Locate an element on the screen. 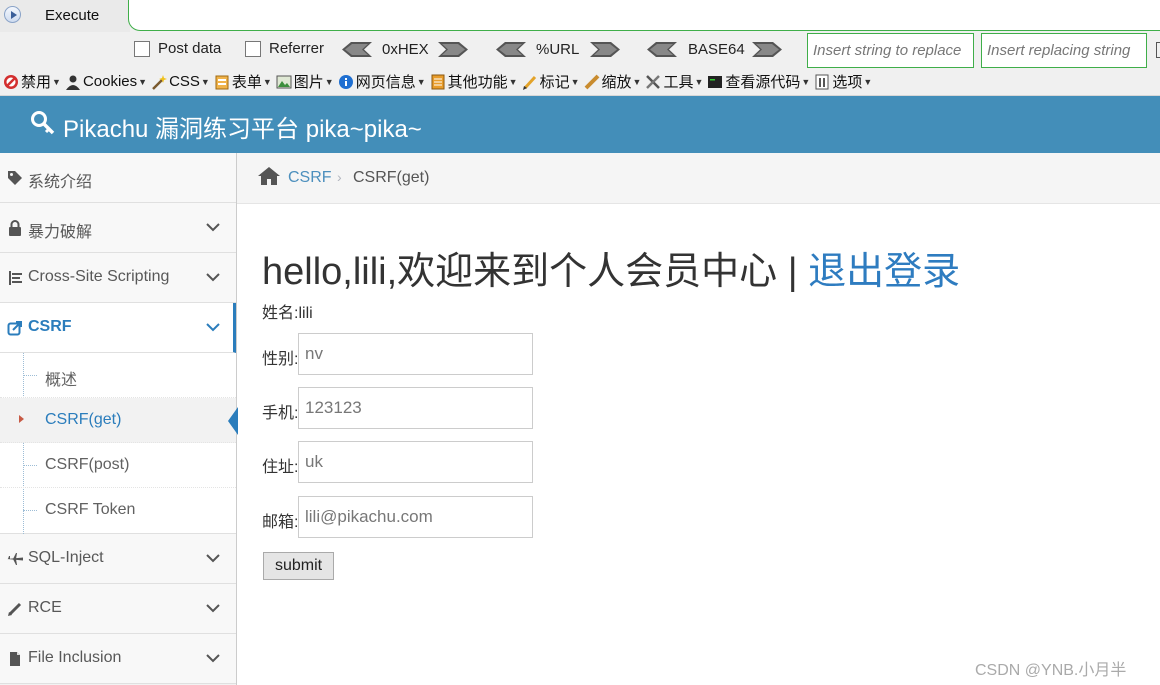 The height and width of the screenshot is (685, 1160). submit-button: submit is located at coordinates (298, 566).